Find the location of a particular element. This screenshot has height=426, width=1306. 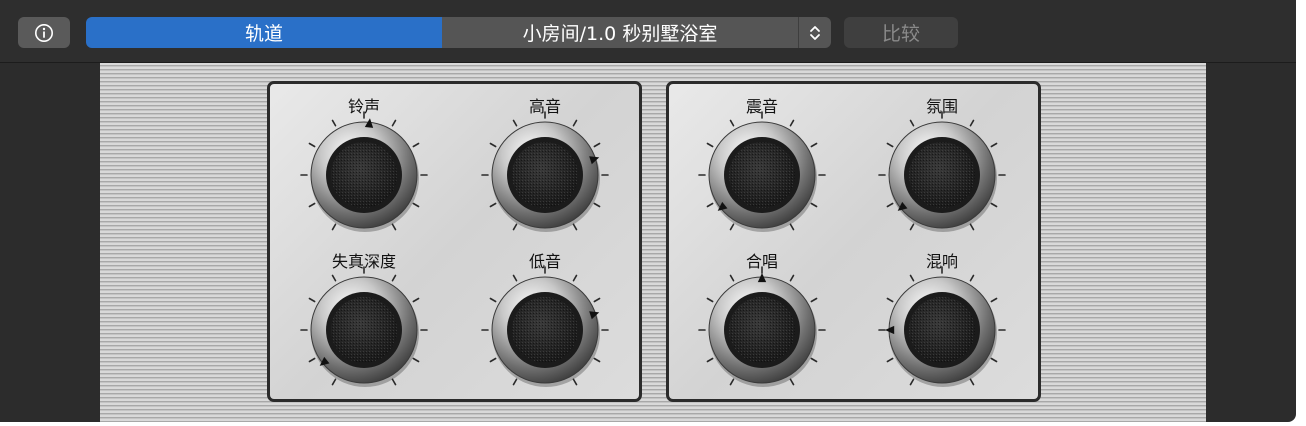

preset-stepper is located at coordinates (814, 32).